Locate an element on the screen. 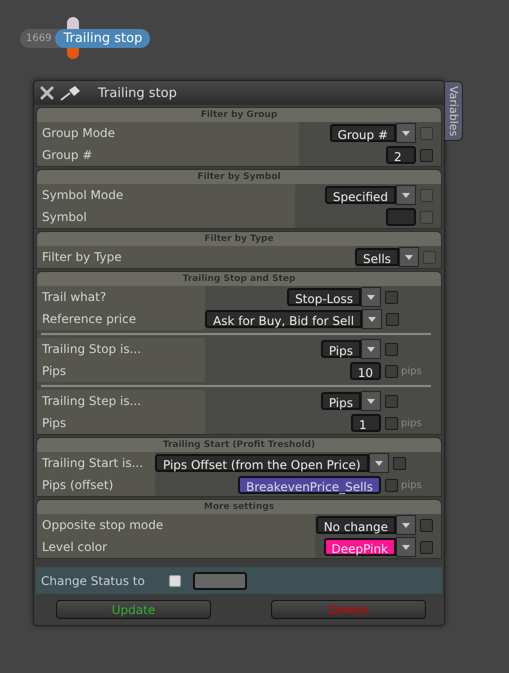  input-field: 1 is located at coordinates (366, 423).